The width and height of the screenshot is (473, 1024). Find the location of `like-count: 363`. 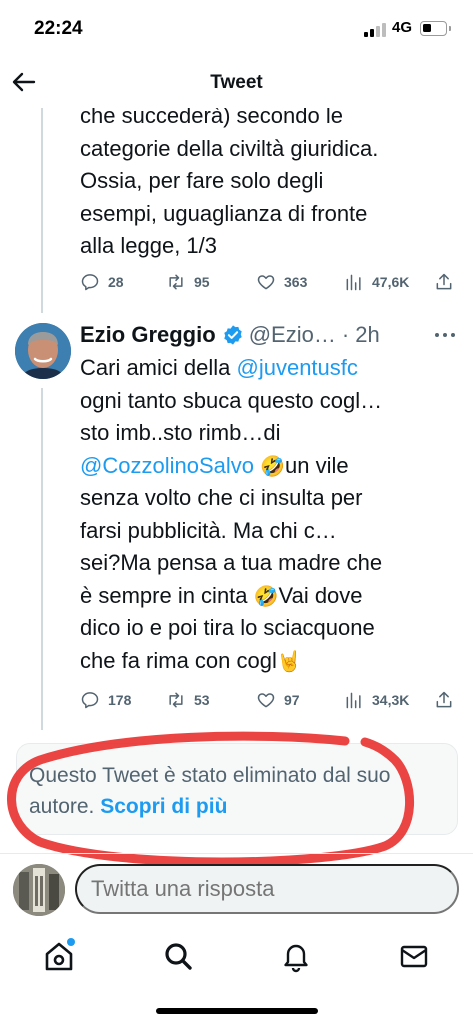

like-count: 363 is located at coordinates (296, 282).